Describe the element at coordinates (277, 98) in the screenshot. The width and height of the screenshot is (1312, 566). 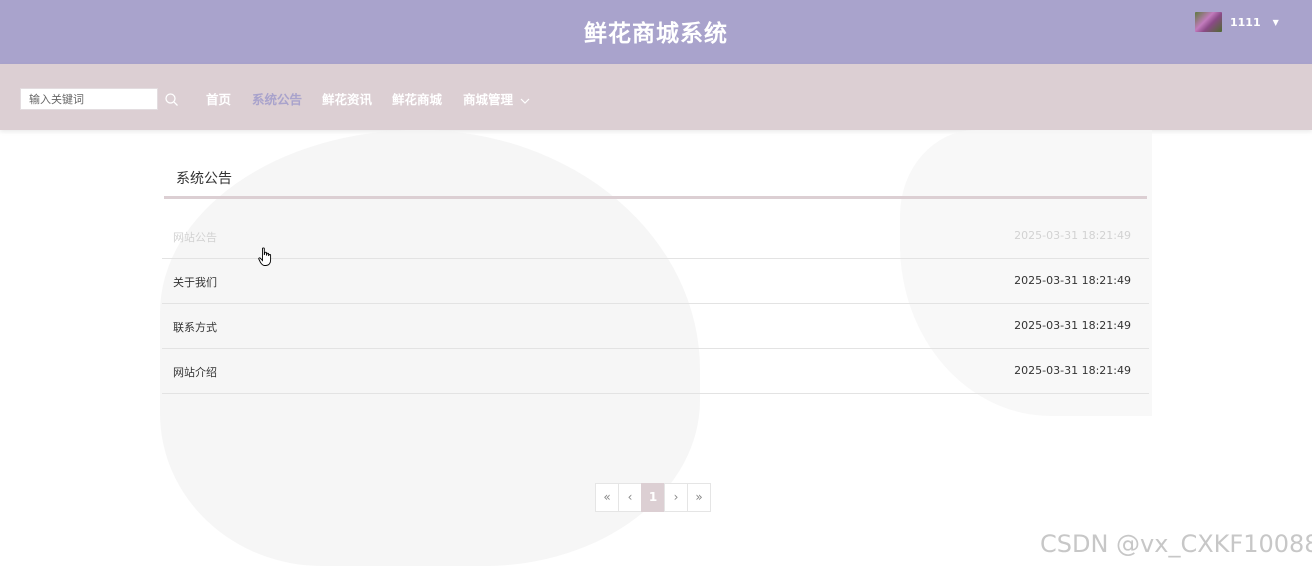
I see `nav-item-announcements: 系统公告` at that location.